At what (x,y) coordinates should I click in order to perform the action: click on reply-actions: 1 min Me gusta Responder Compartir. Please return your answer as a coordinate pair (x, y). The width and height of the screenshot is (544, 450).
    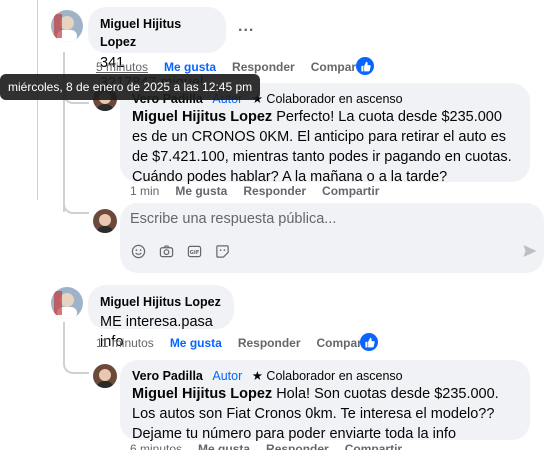
    Looking at the image, I should click on (262, 191).